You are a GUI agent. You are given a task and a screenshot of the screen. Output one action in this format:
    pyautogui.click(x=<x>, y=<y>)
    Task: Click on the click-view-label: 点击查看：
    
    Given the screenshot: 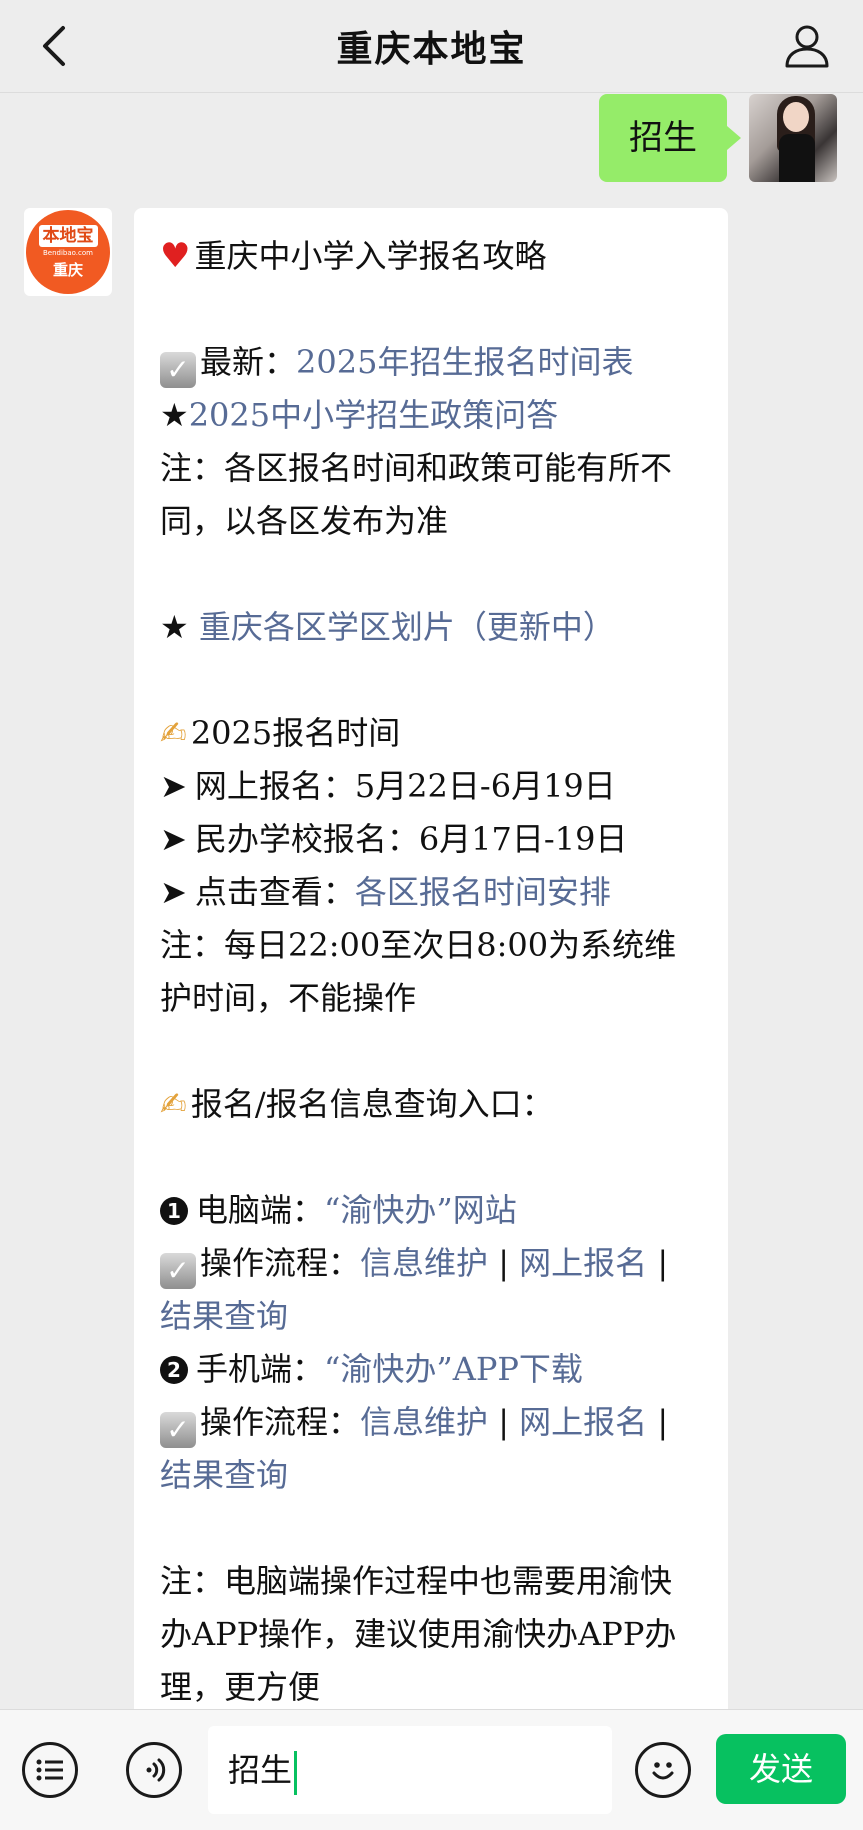 What is the action you would take?
    pyautogui.click(x=274, y=892)
    